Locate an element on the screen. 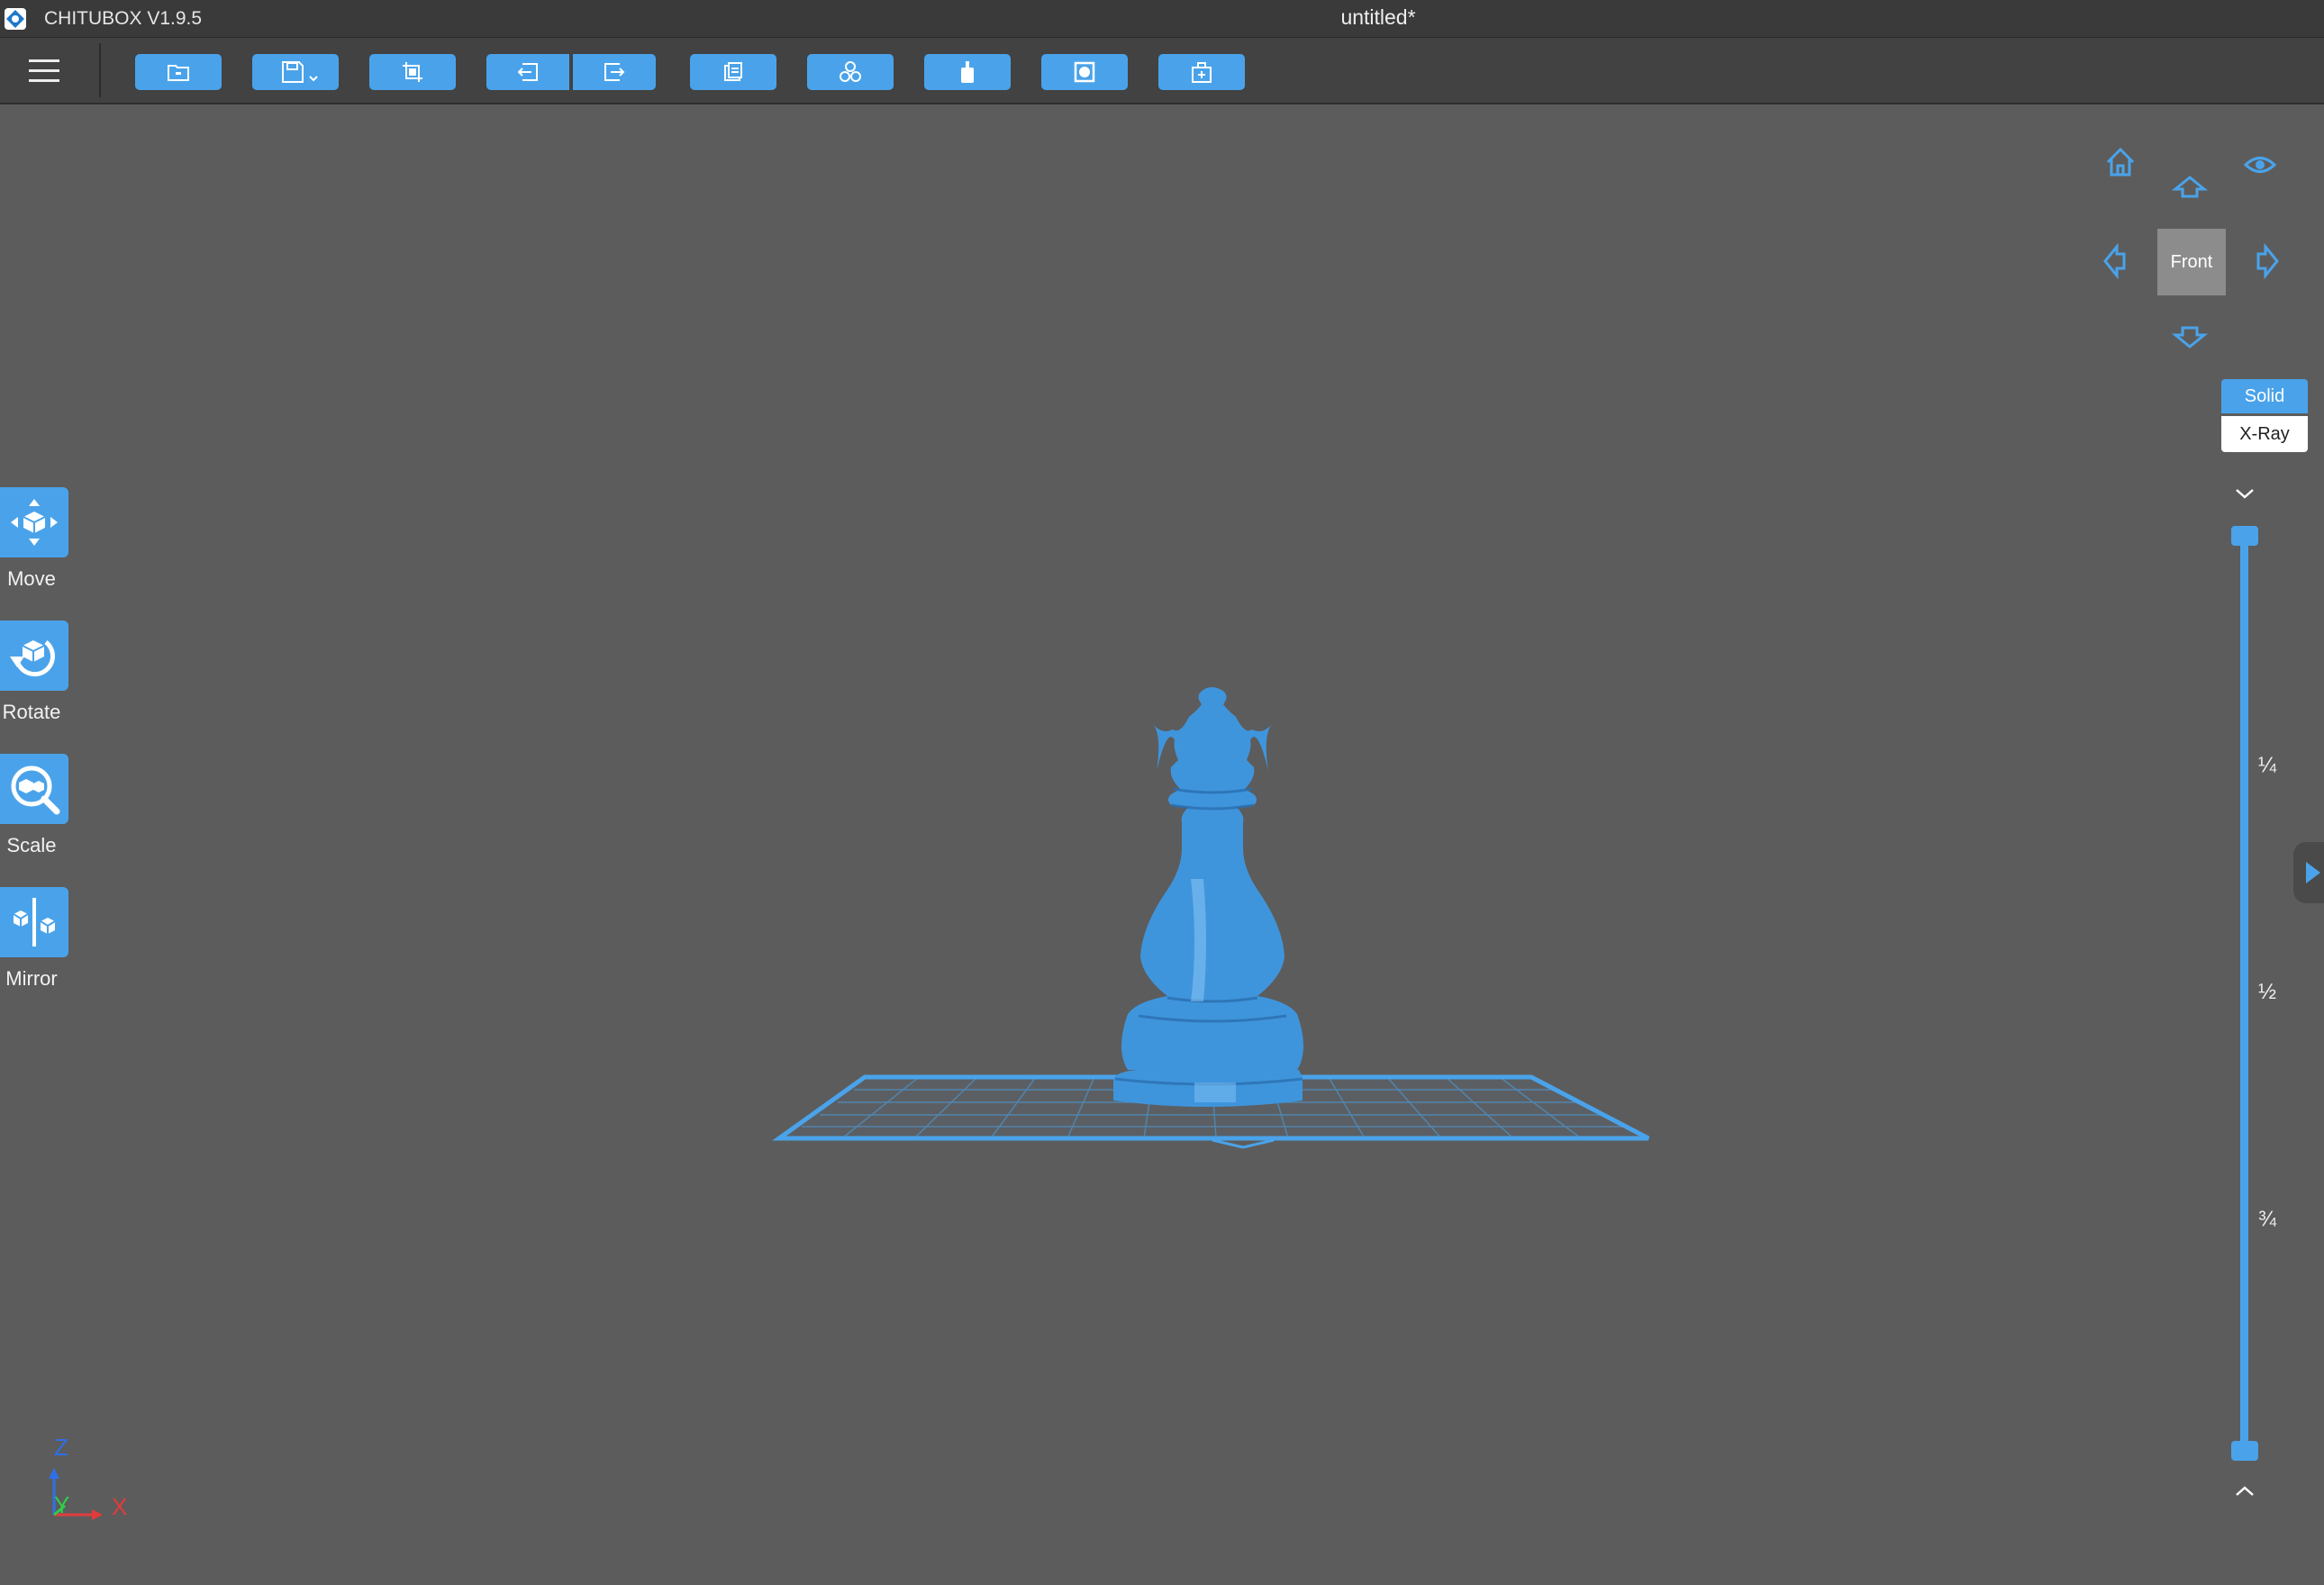  hollow-icon is located at coordinates (1084, 72).